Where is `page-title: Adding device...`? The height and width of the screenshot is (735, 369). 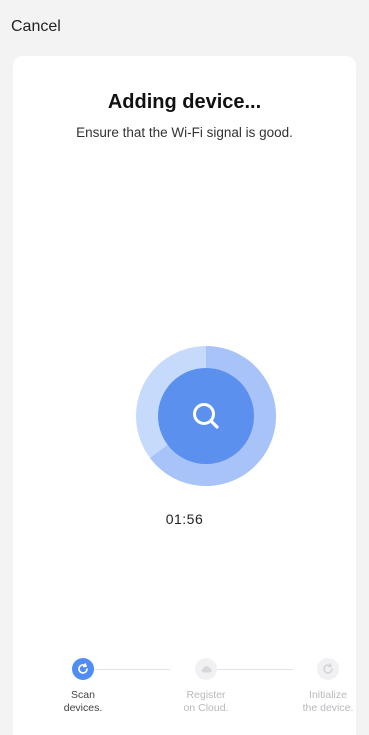
page-title: Adding device... is located at coordinates (184, 102).